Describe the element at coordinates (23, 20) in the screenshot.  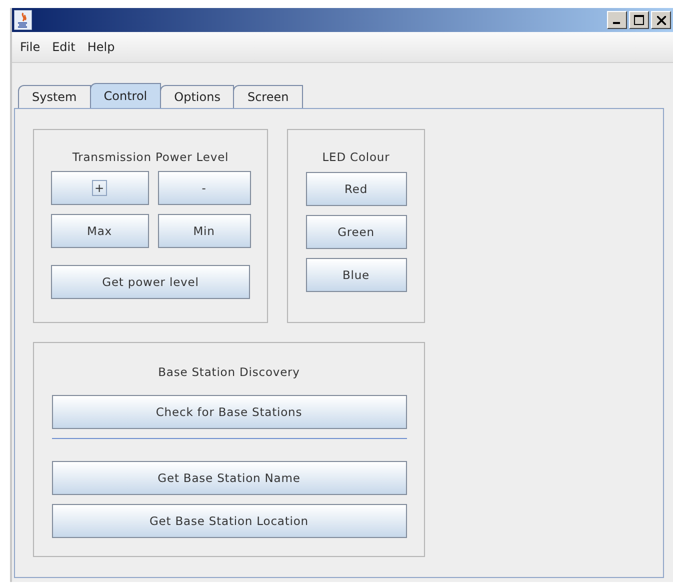
I see `app-icon` at that location.